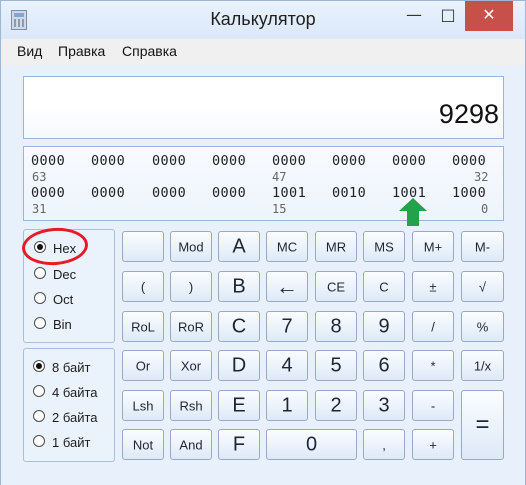 The width and height of the screenshot is (526, 485). I want to click on bit-index: 32, so click(481, 177).